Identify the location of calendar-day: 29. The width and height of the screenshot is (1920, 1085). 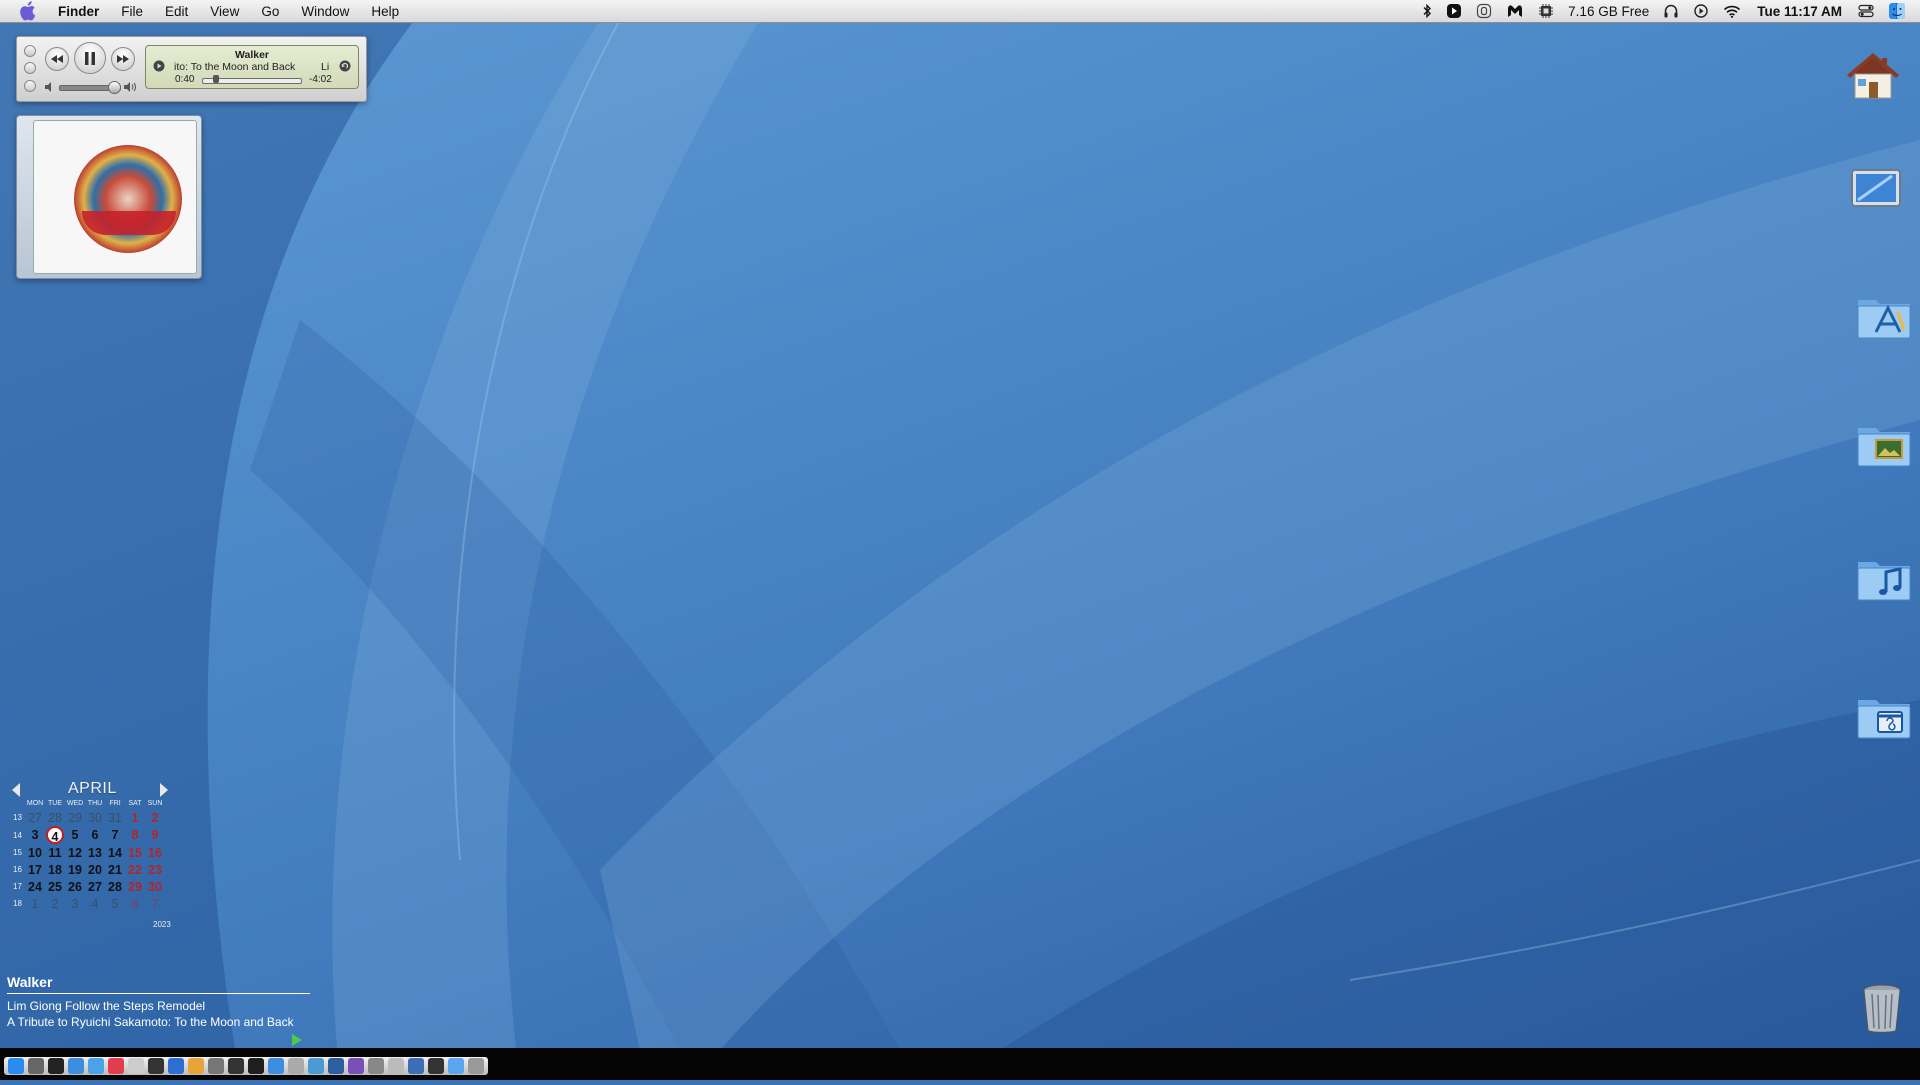
(75, 817).